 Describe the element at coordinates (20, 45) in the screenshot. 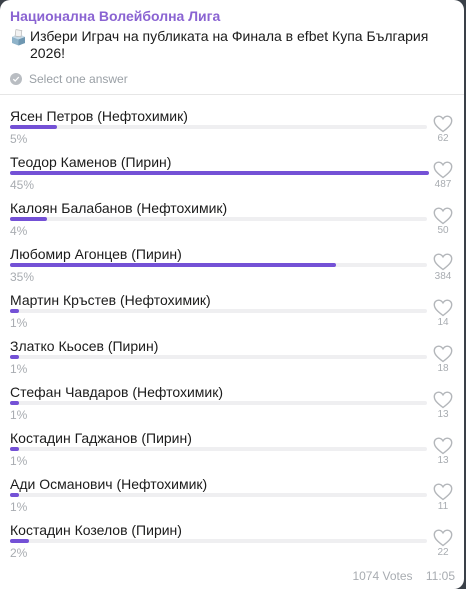

I see `ballot-box-icon` at that location.